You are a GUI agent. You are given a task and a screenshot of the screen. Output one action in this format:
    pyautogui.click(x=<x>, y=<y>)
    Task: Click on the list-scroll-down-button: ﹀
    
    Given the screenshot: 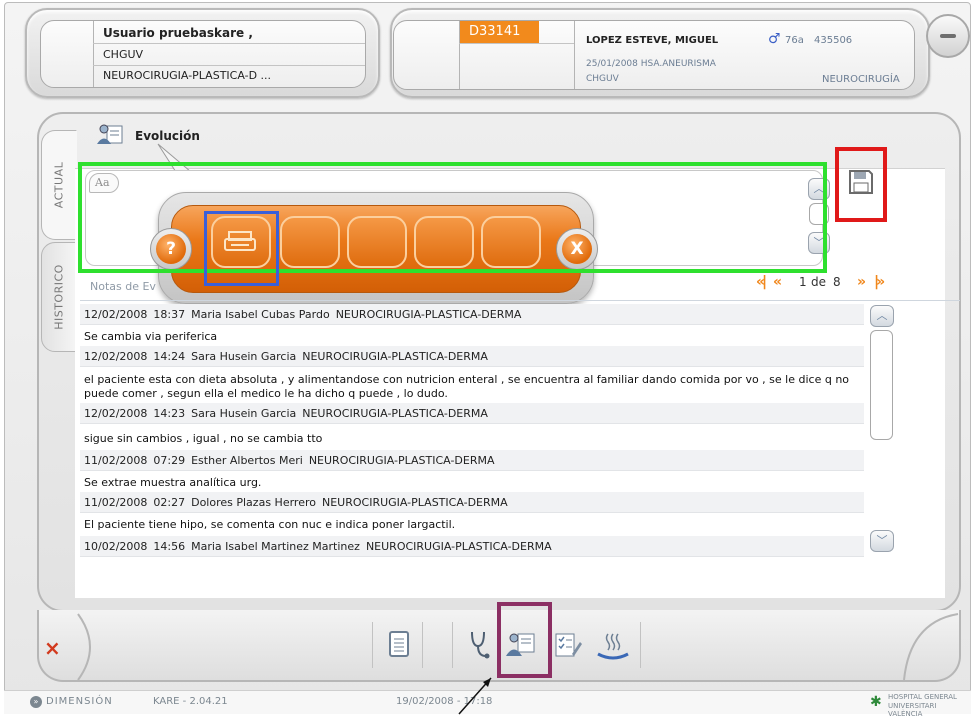 What is the action you would take?
    pyautogui.click(x=882, y=541)
    